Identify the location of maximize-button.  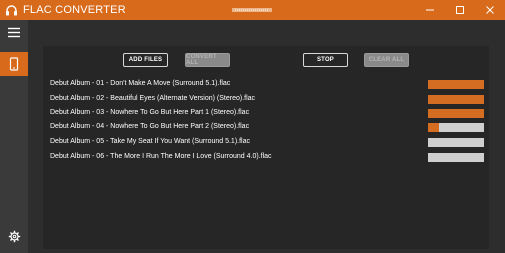
(460, 10).